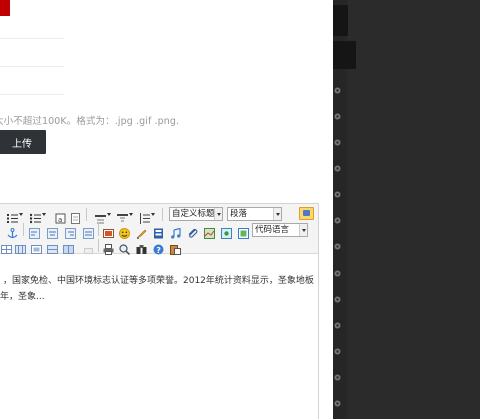  I want to click on align-center-icon, so click(52, 231).